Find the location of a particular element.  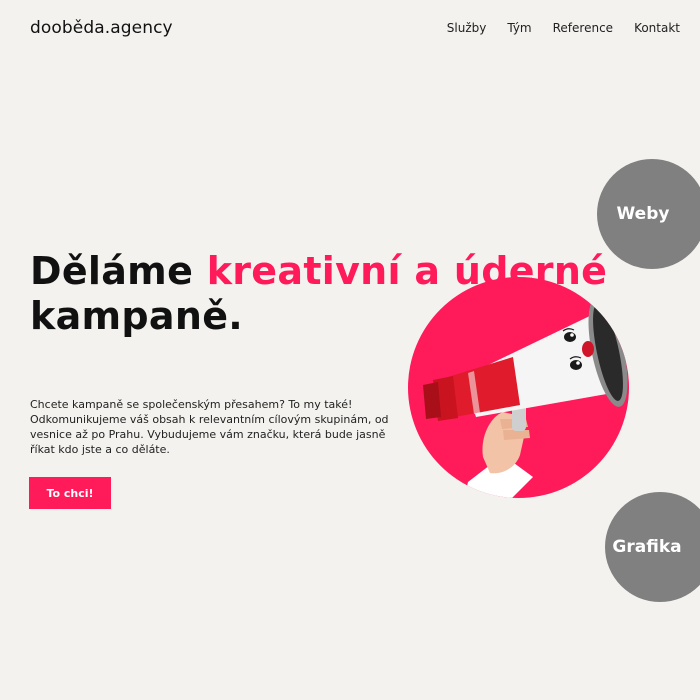

service-bubble-weby: Weby is located at coordinates (648, 214).